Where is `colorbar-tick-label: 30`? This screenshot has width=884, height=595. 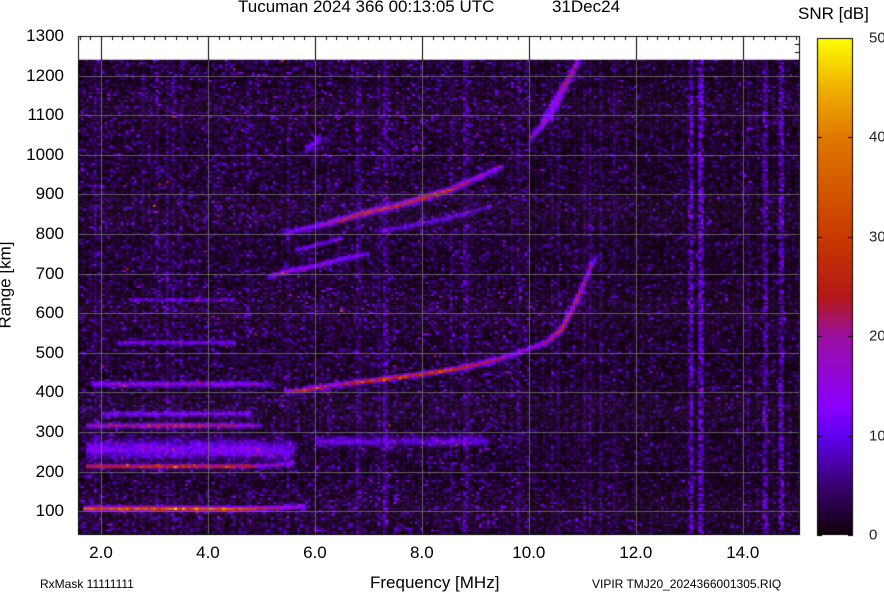
colorbar-tick-label: 30 is located at coordinates (876, 237).